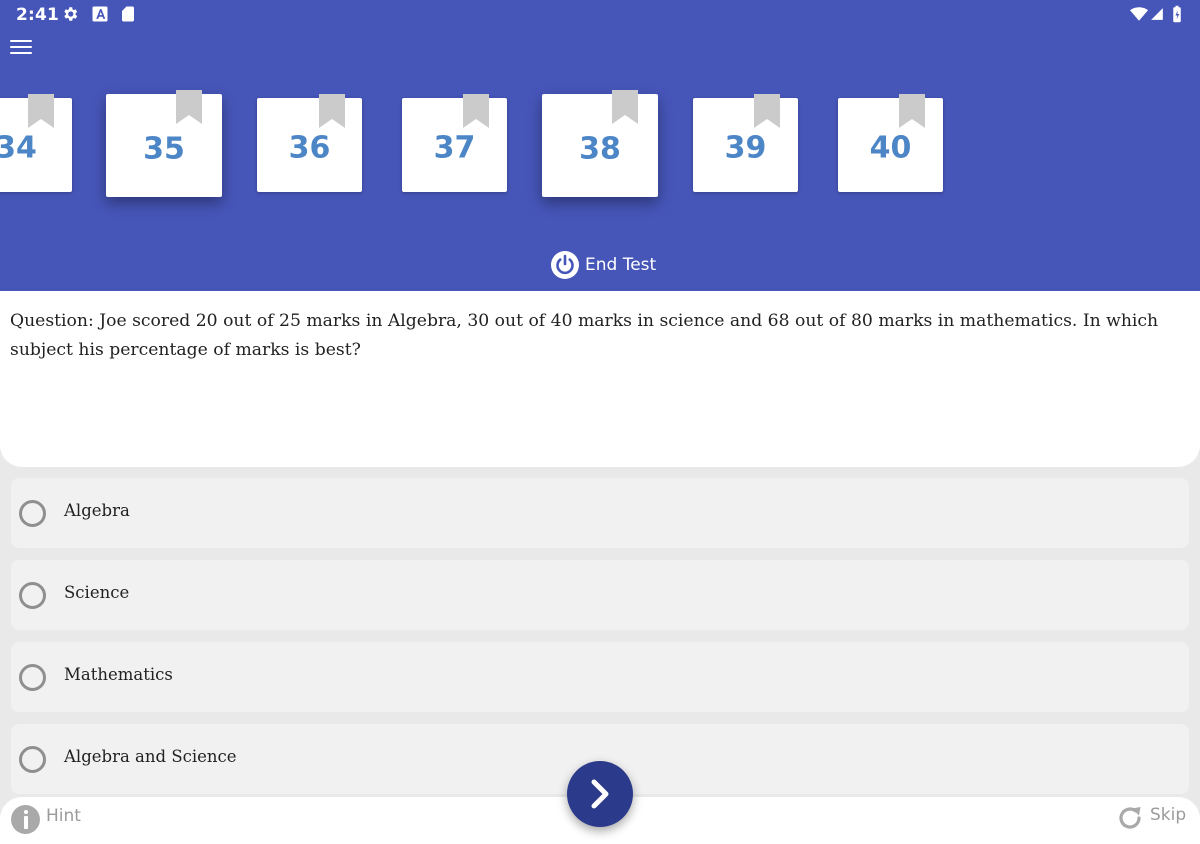 The image size is (1200, 844). What do you see at coordinates (621, 265) in the screenshot?
I see `end-test-label: End Test` at bounding box center [621, 265].